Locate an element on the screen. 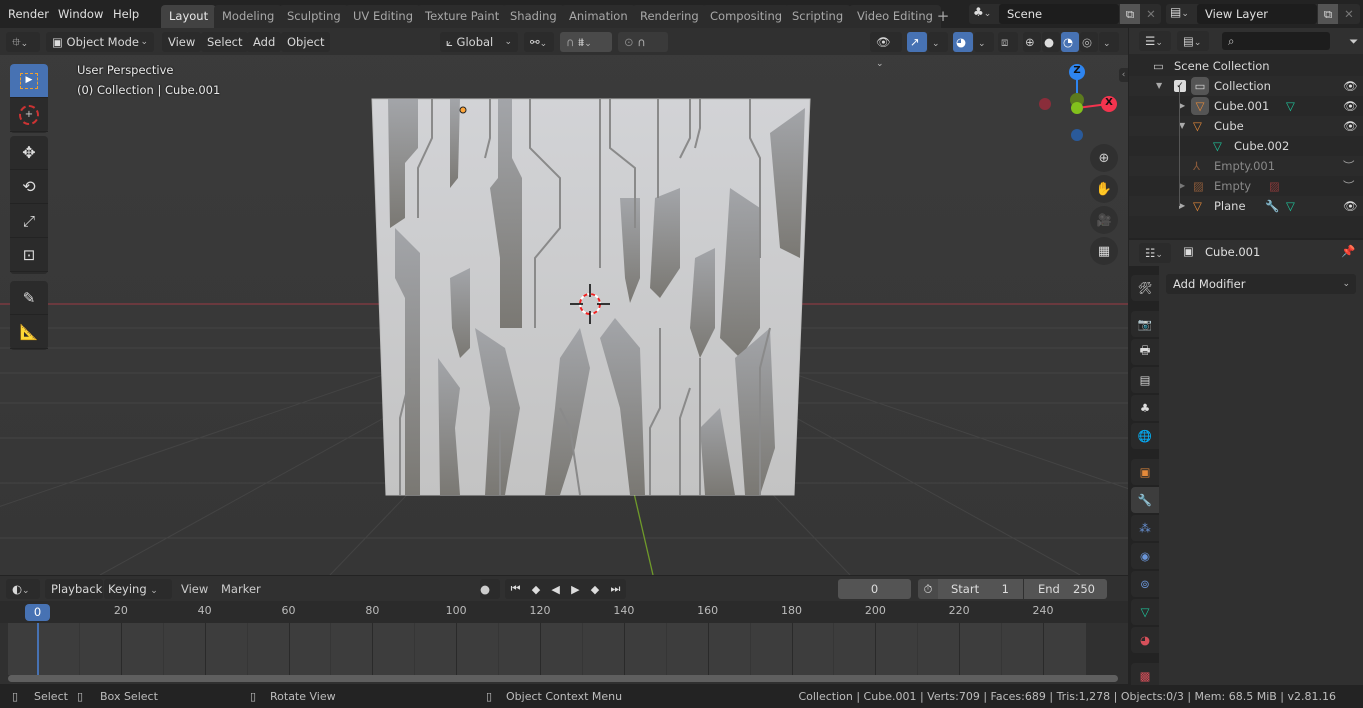 This screenshot has width=1363, height=708. tab-tool: 🛠 is located at coordinates (1145, 288).